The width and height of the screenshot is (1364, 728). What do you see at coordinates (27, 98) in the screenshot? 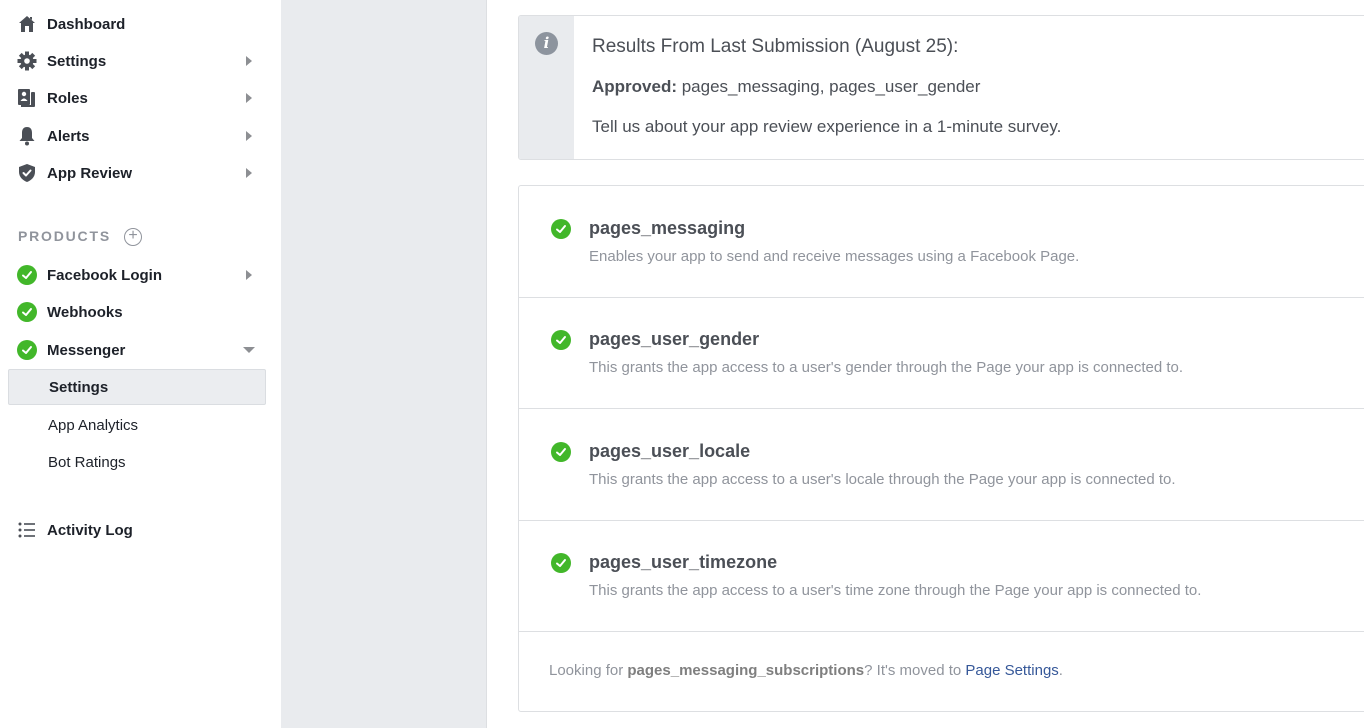
I see `roles-icon` at bounding box center [27, 98].